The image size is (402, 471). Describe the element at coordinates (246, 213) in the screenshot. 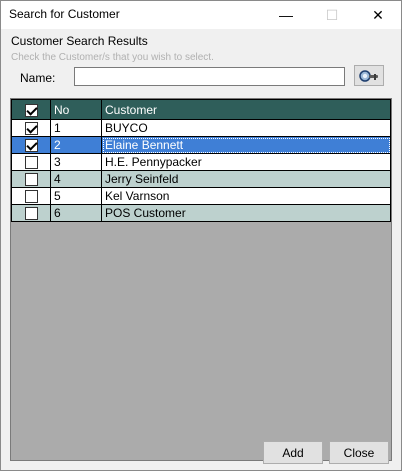

I see `row-customer-cell: POS Customer` at that location.